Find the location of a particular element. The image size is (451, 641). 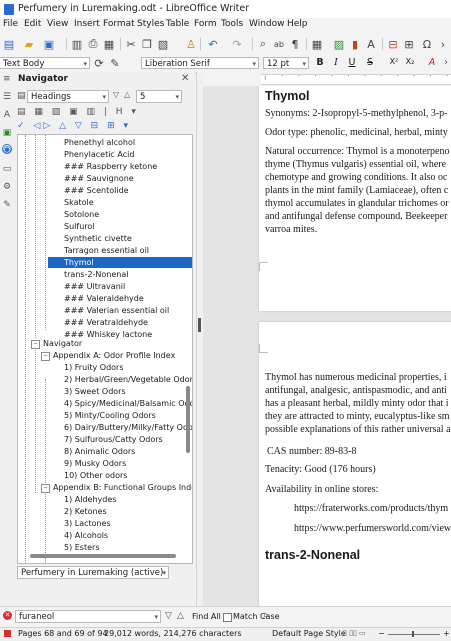

tree-horizontal-scrollbar is located at coordinates (103, 556).